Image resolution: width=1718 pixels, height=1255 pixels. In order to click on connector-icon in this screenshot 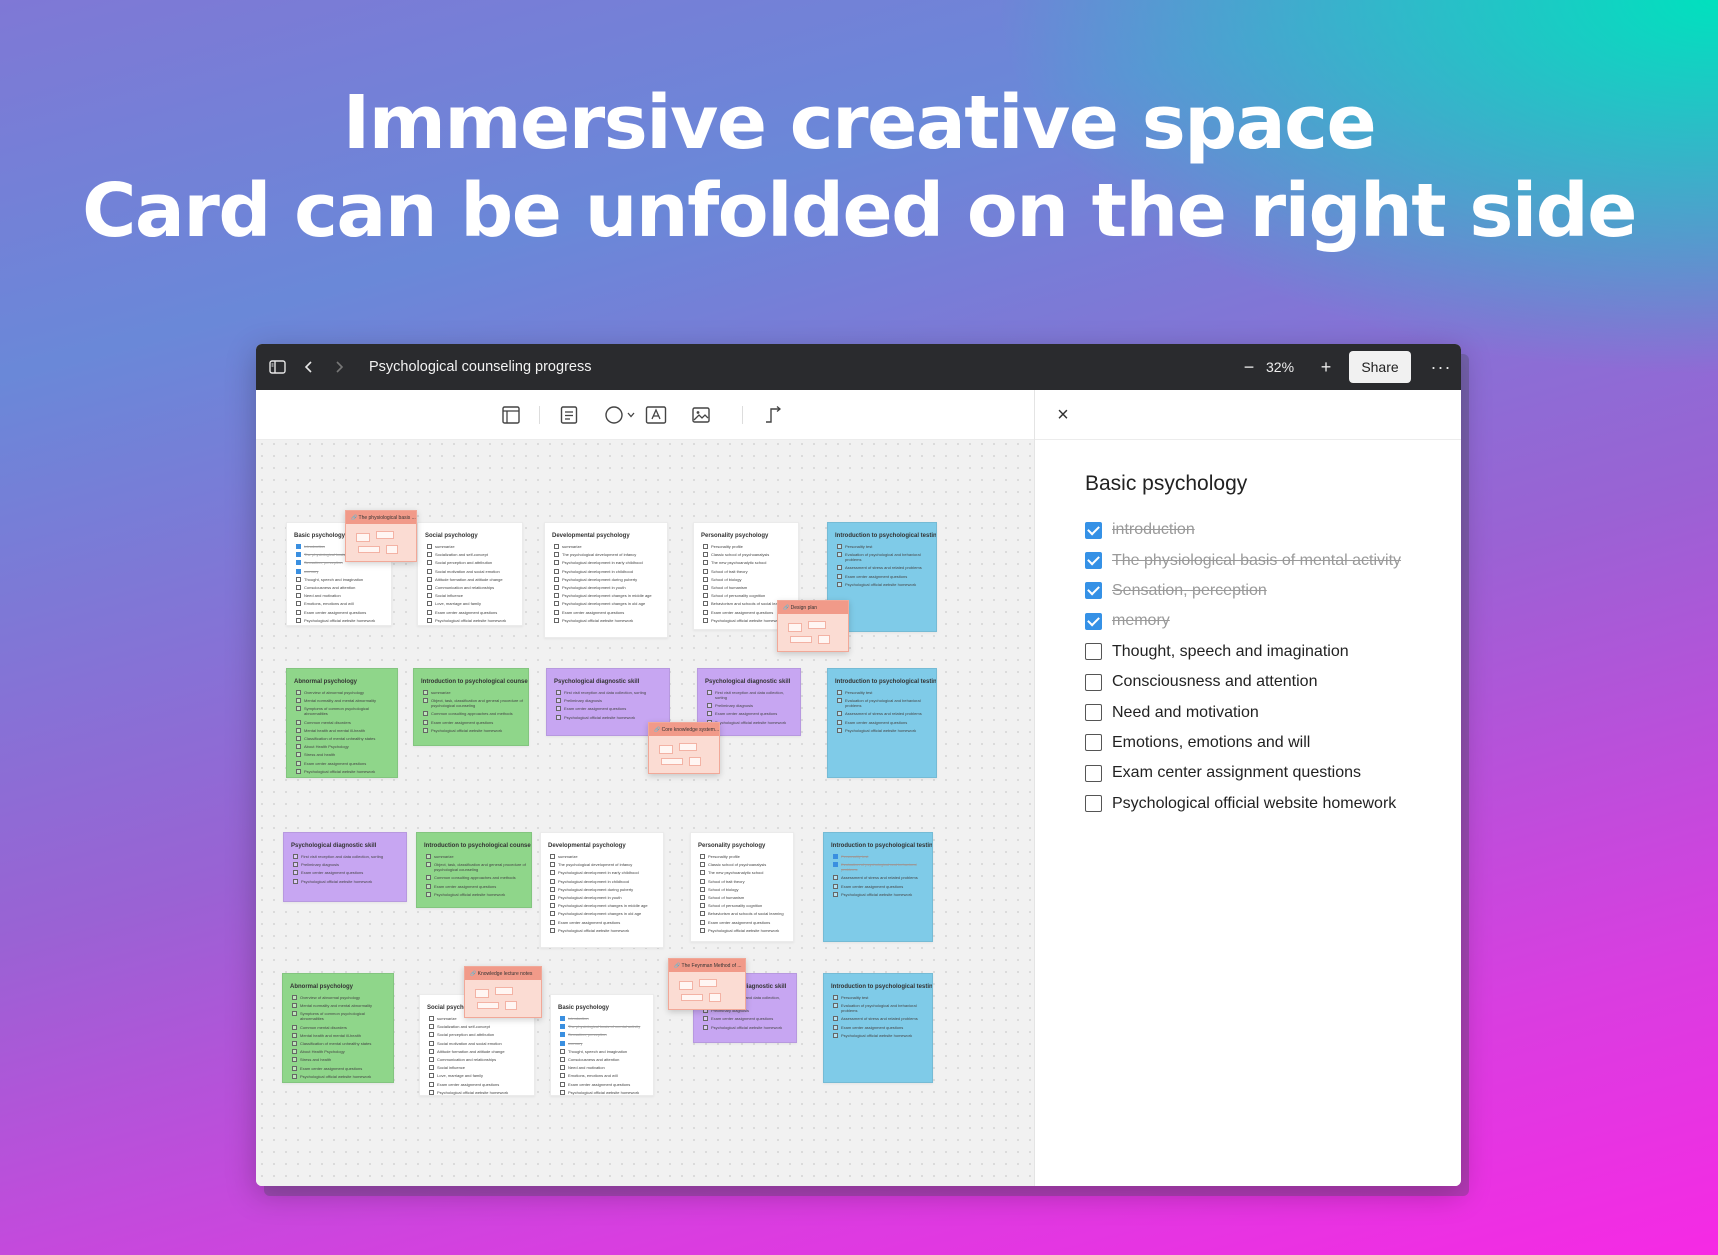, I will do `click(773, 415)`.